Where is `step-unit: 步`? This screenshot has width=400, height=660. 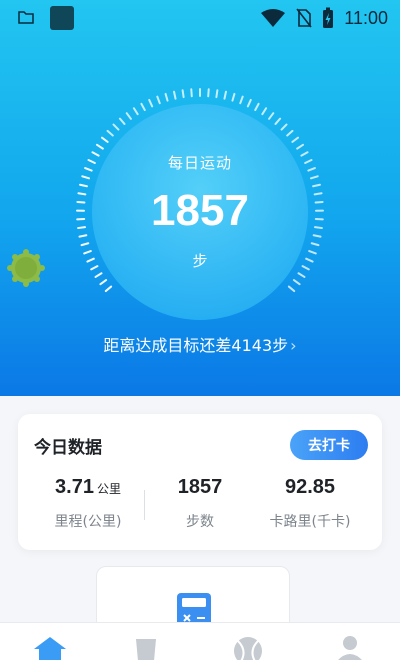
step-unit: 步 is located at coordinates (200, 261).